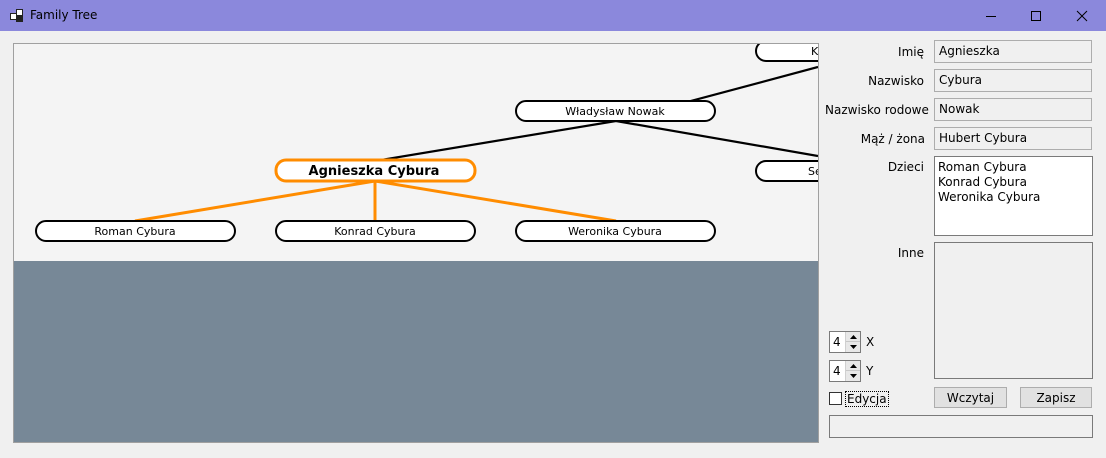 The width and height of the screenshot is (1106, 458). Describe the element at coordinates (787, 171) in the screenshot. I see `tree-node-se: Se` at that location.